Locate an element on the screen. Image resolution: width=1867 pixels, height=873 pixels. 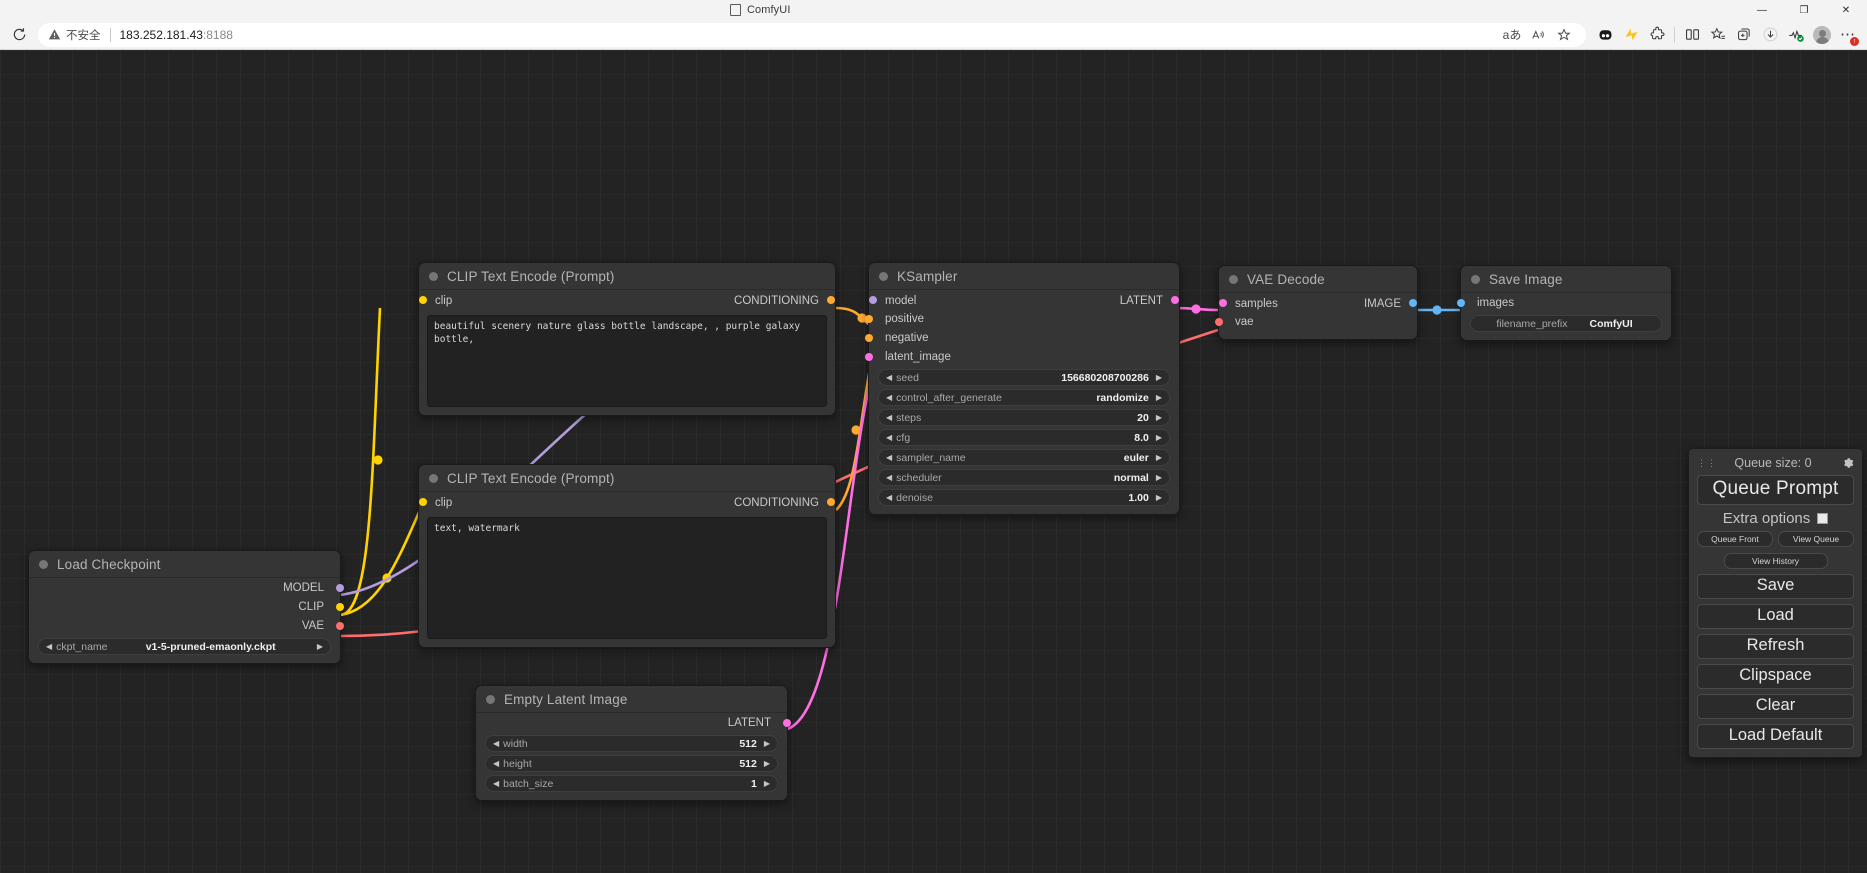
widget-value: randomize is located at coordinates (1124, 398).